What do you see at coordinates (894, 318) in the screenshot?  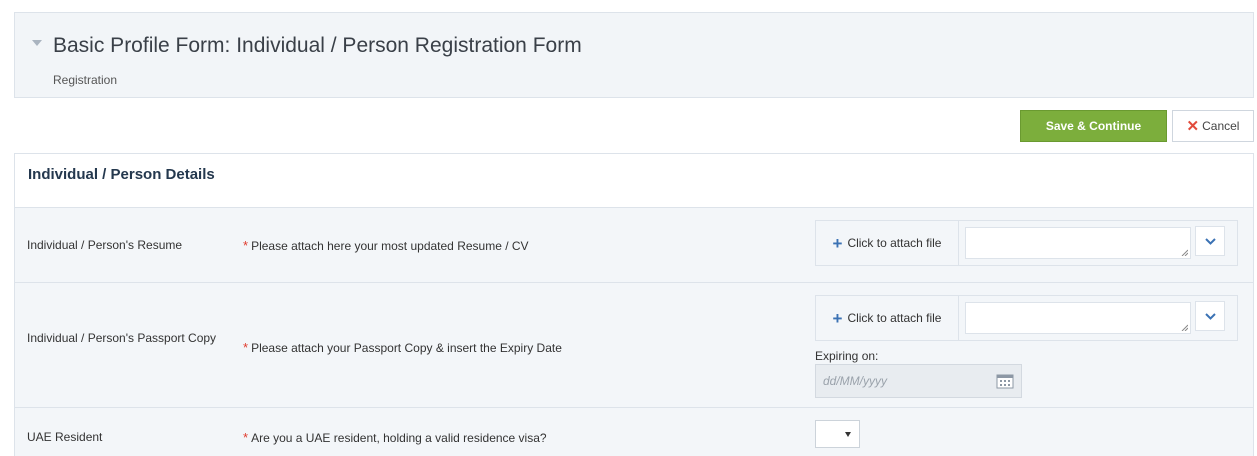 I see `passport-attach-label: Click to attach file` at bounding box center [894, 318].